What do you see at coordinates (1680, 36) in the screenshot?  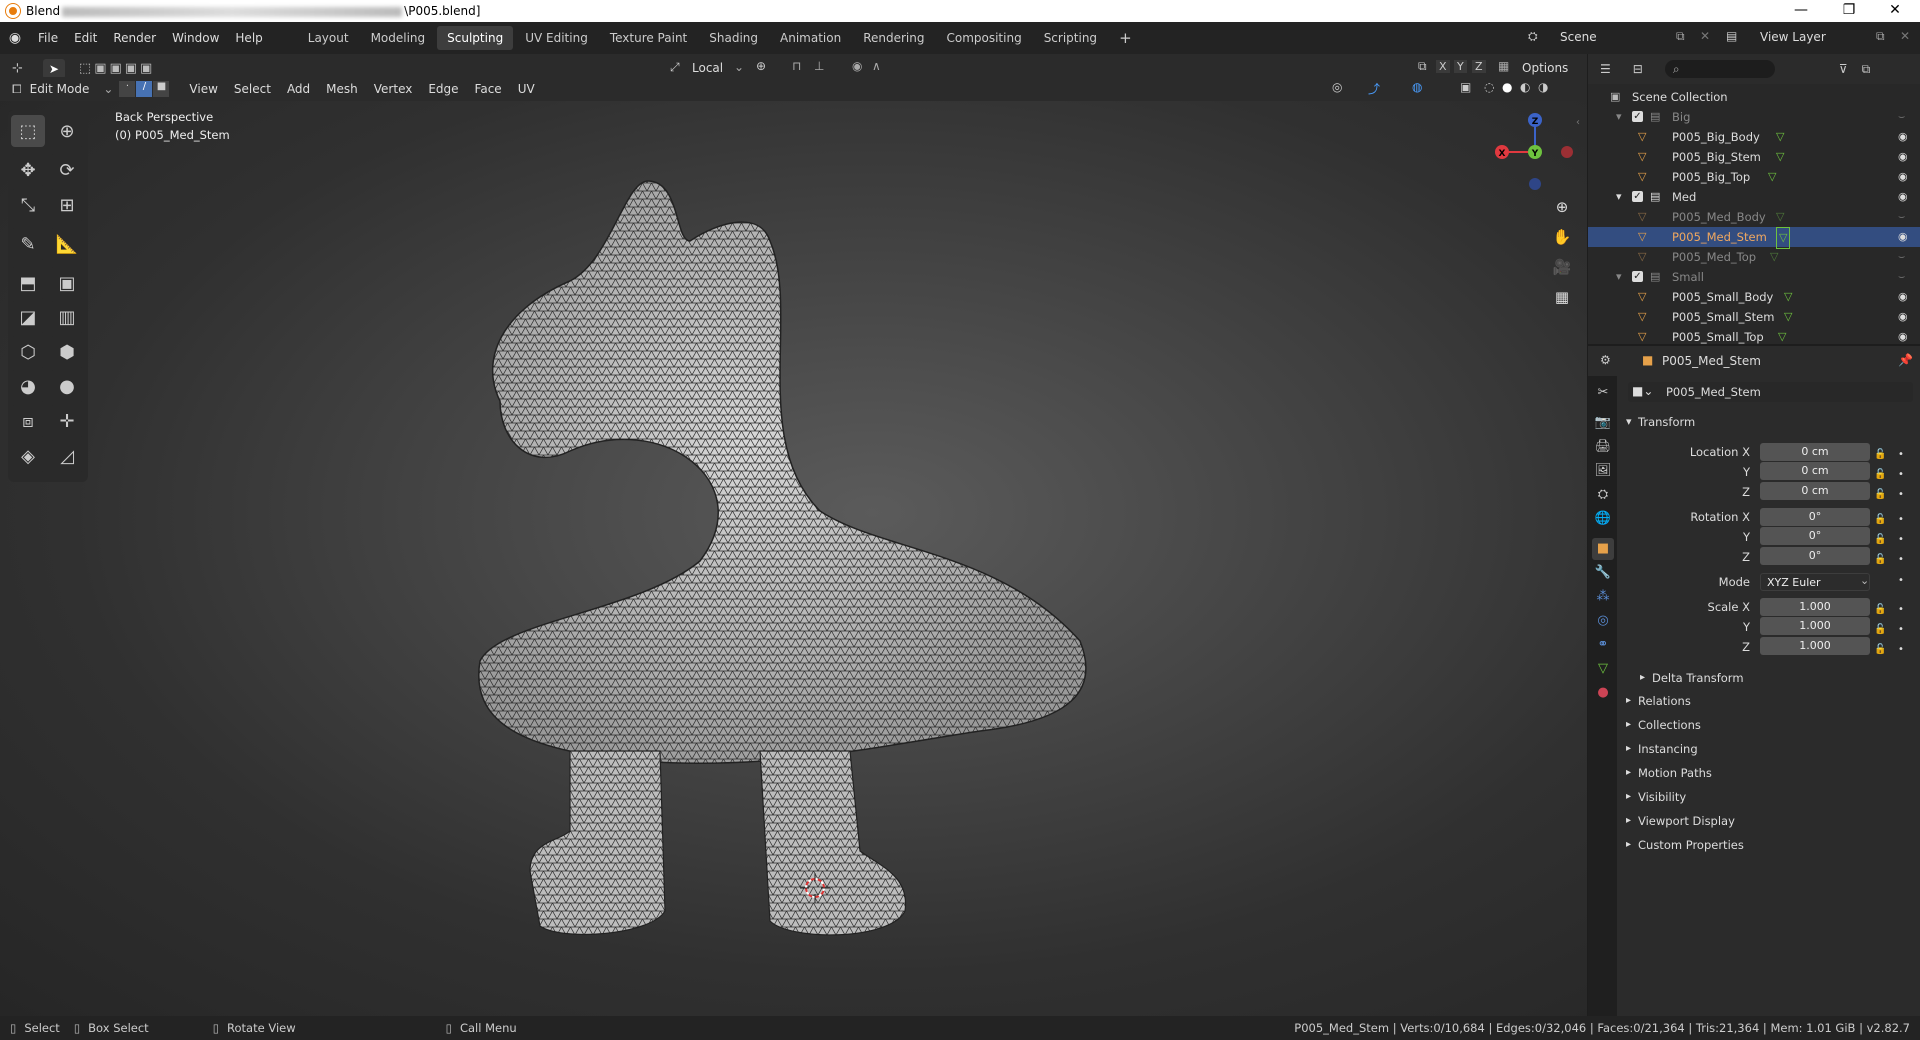 I see `new-scene-icon: ⧉` at bounding box center [1680, 36].